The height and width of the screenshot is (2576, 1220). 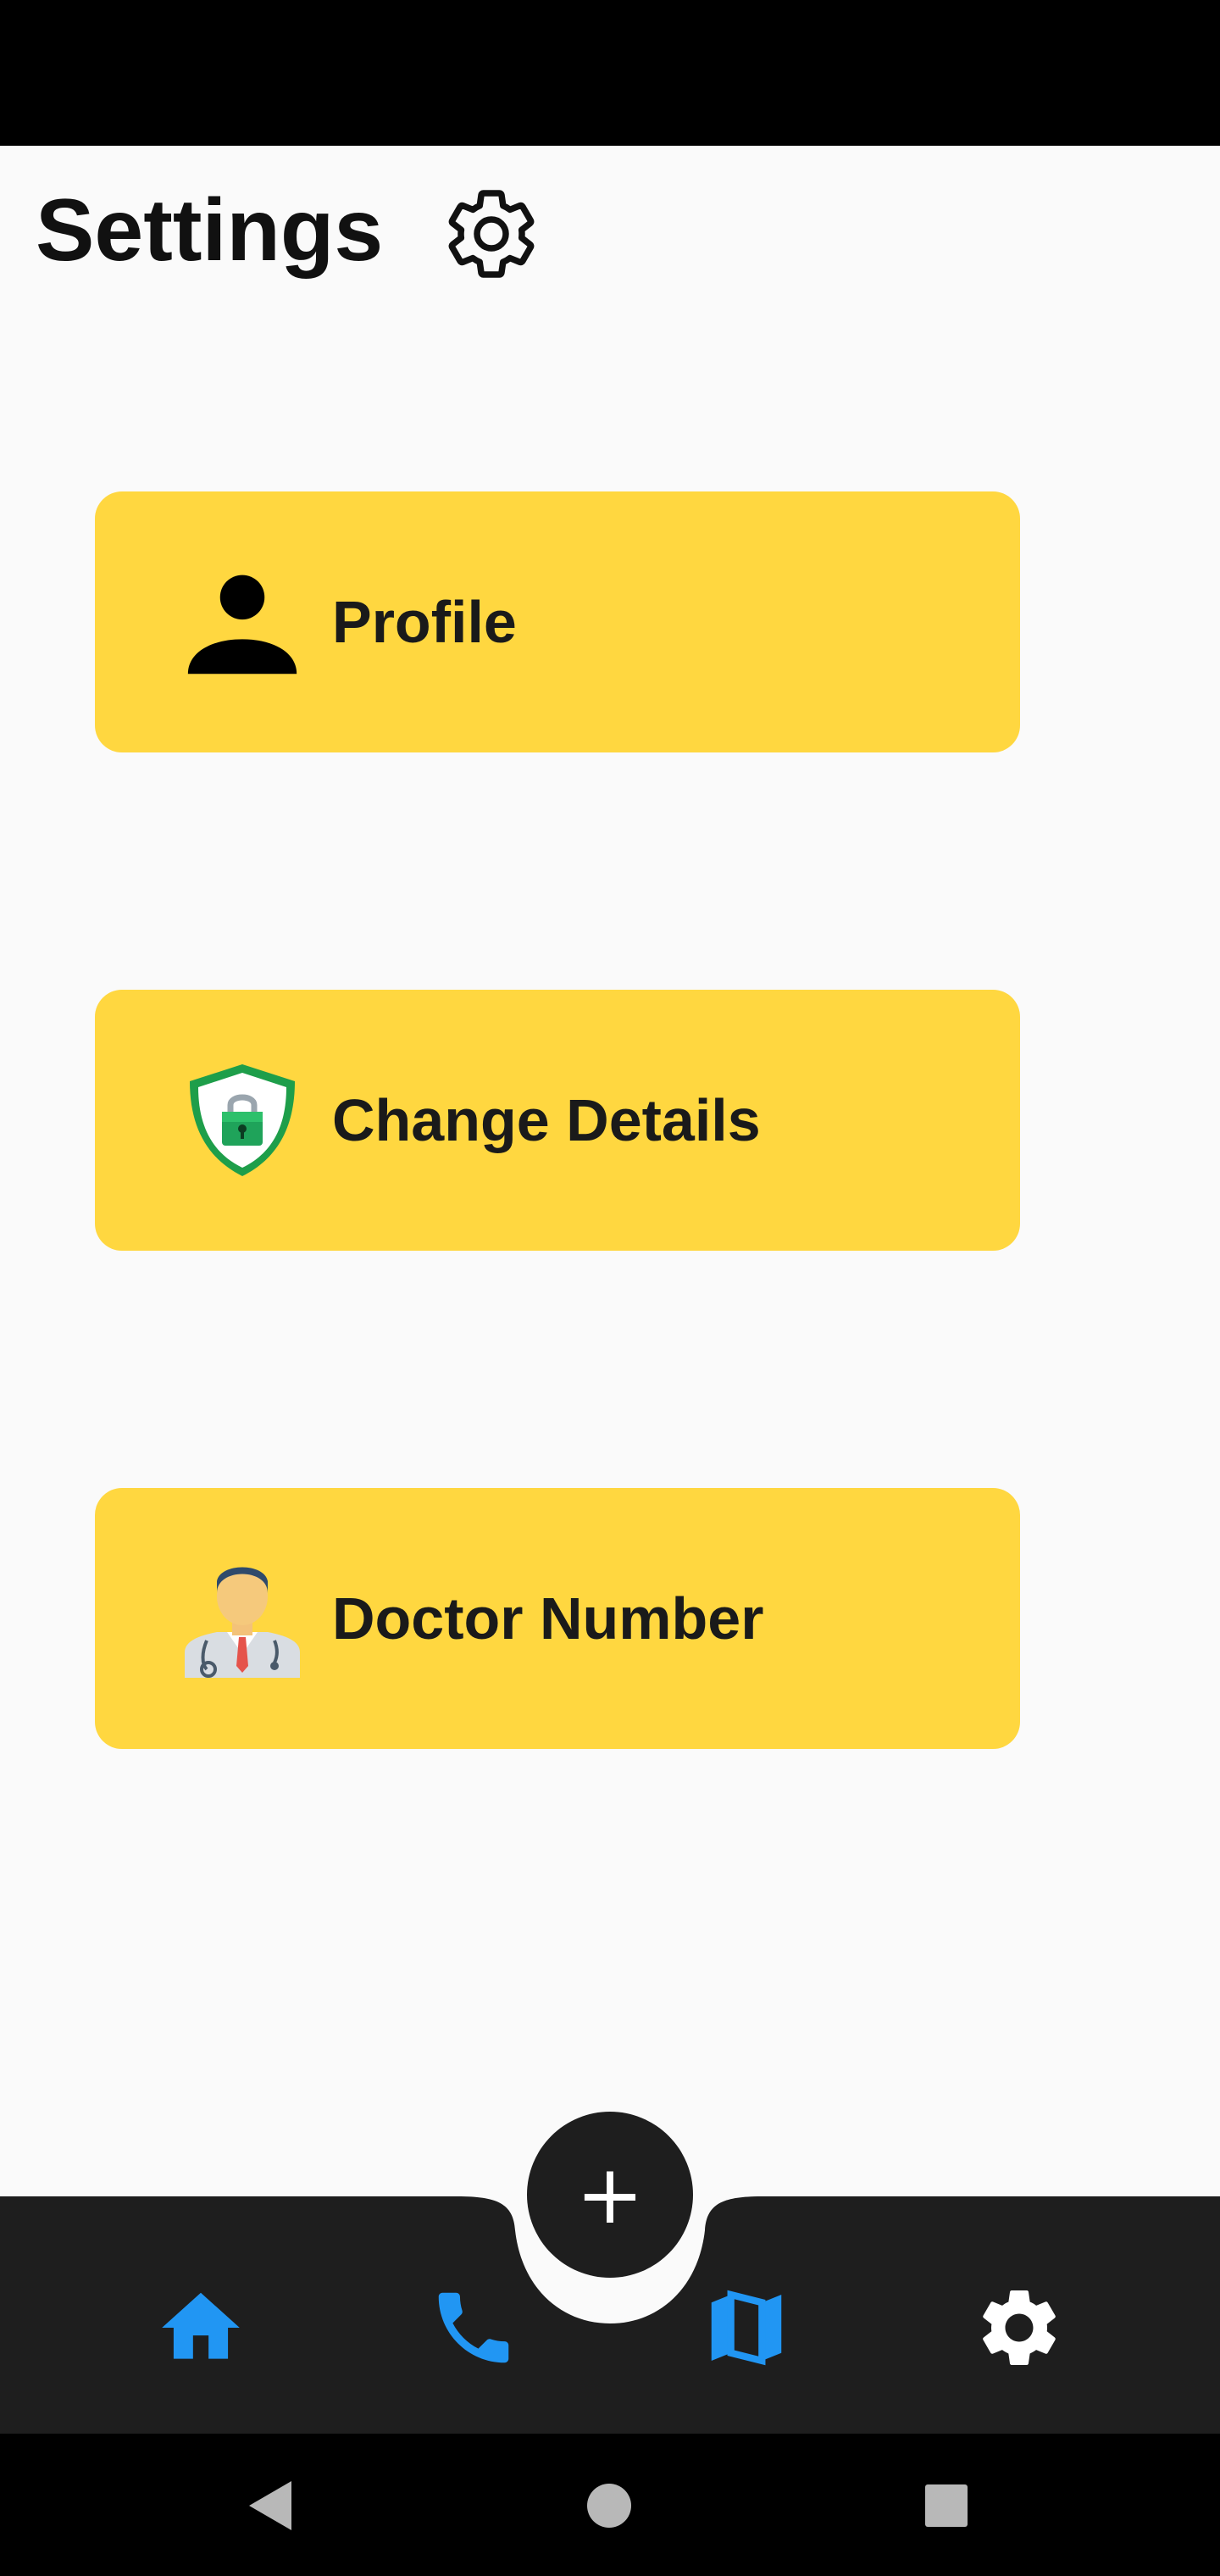 I want to click on profile-label: Profile, so click(x=424, y=622).